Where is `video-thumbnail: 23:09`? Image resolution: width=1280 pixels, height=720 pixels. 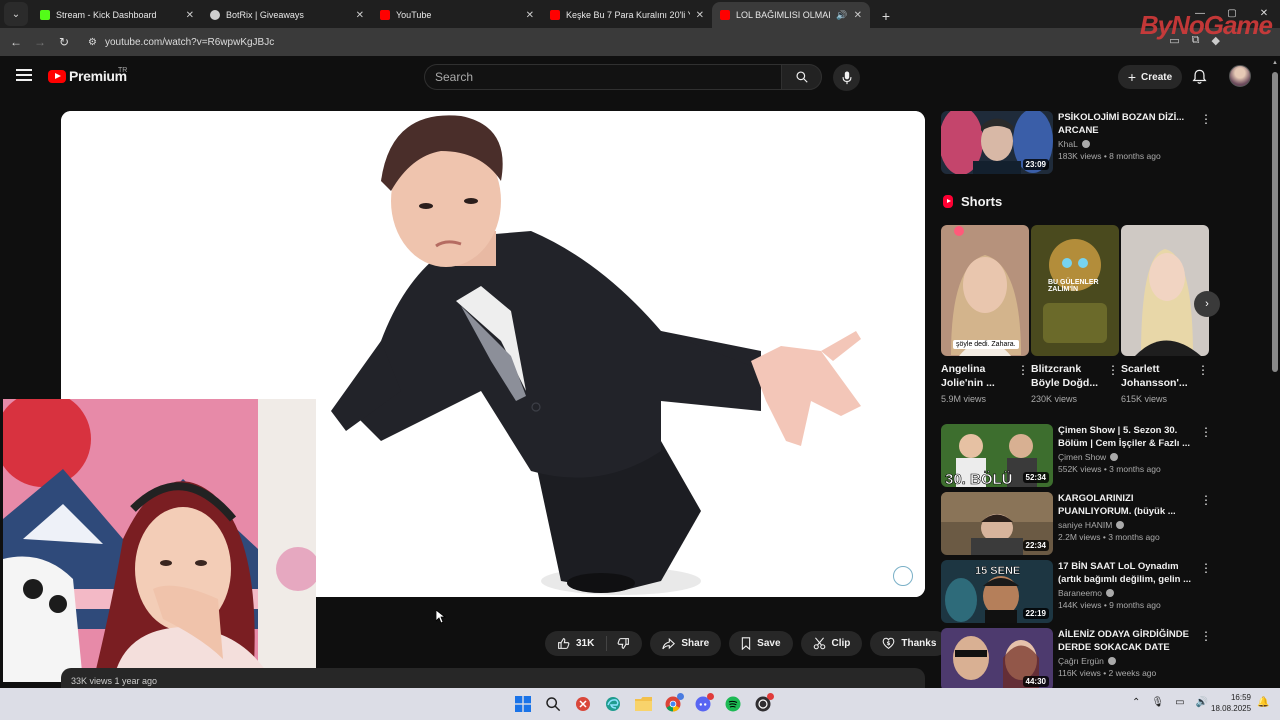 video-thumbnail: 23:09 is located at coordinates (997, 142).